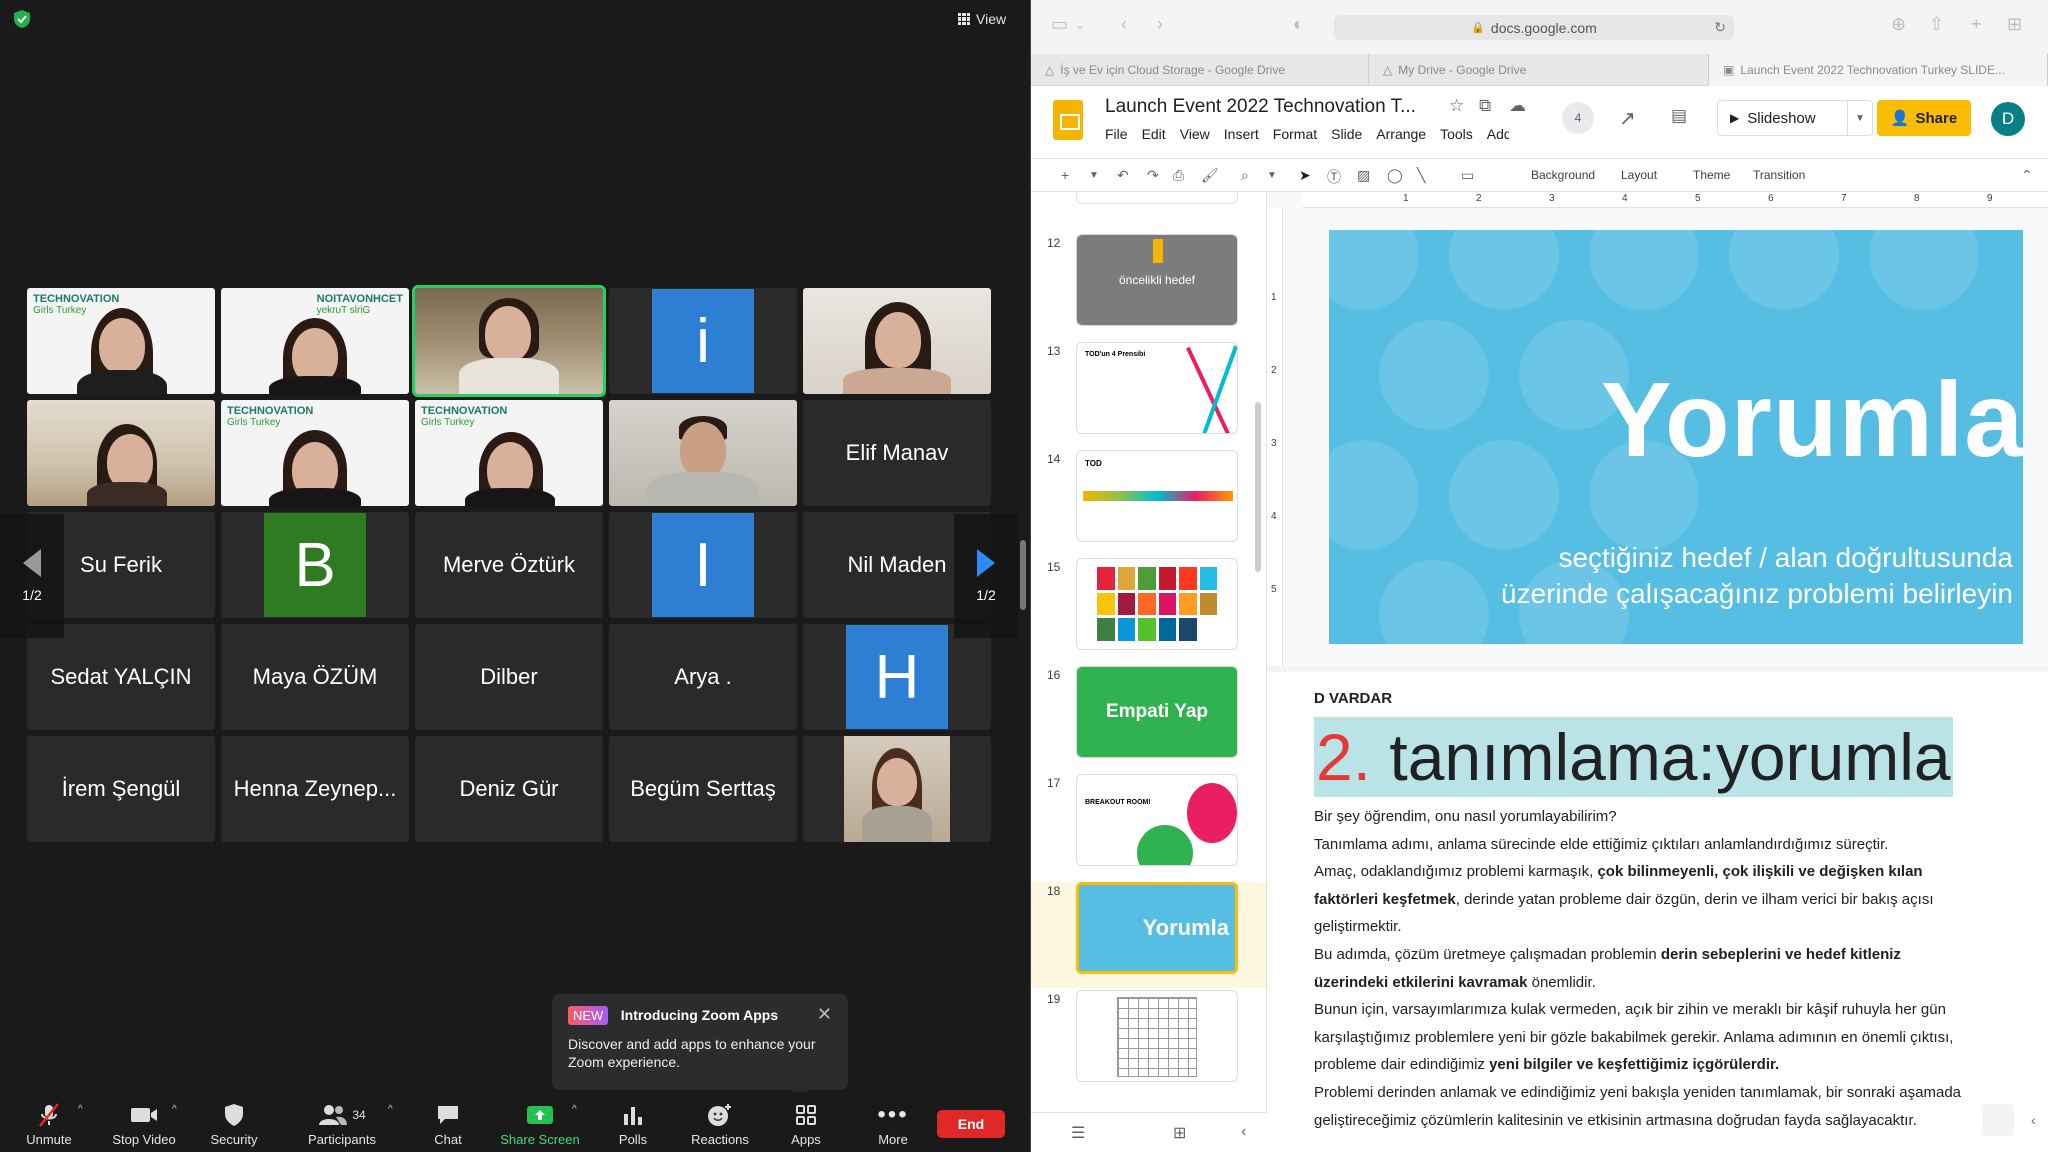 The width and height of the screenshot is (2048, 1152). I want to click on participant-name-tile: Sedat YALÇIN, so click(121, 677).